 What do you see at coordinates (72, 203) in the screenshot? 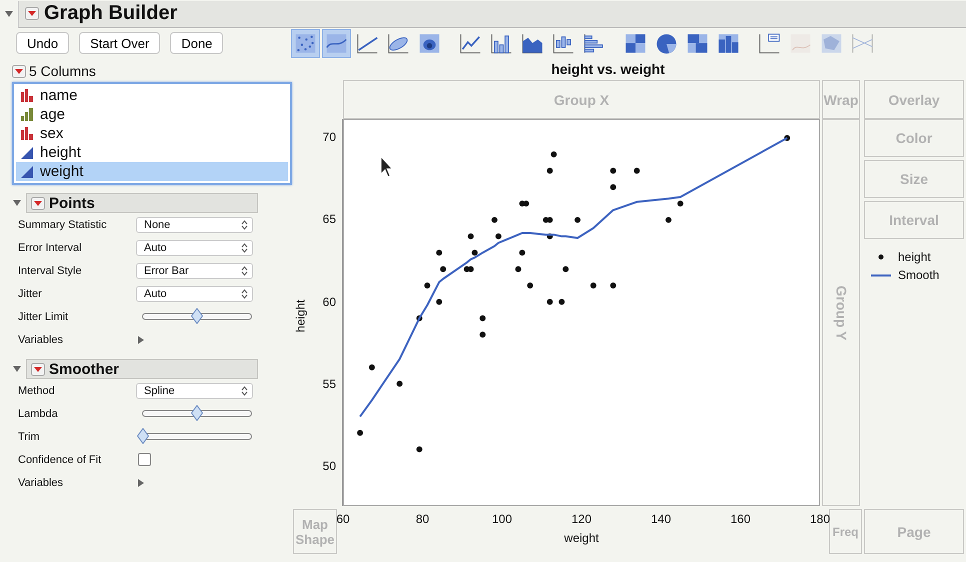
I see `section-title: Points` at bounding box center [72, 203].